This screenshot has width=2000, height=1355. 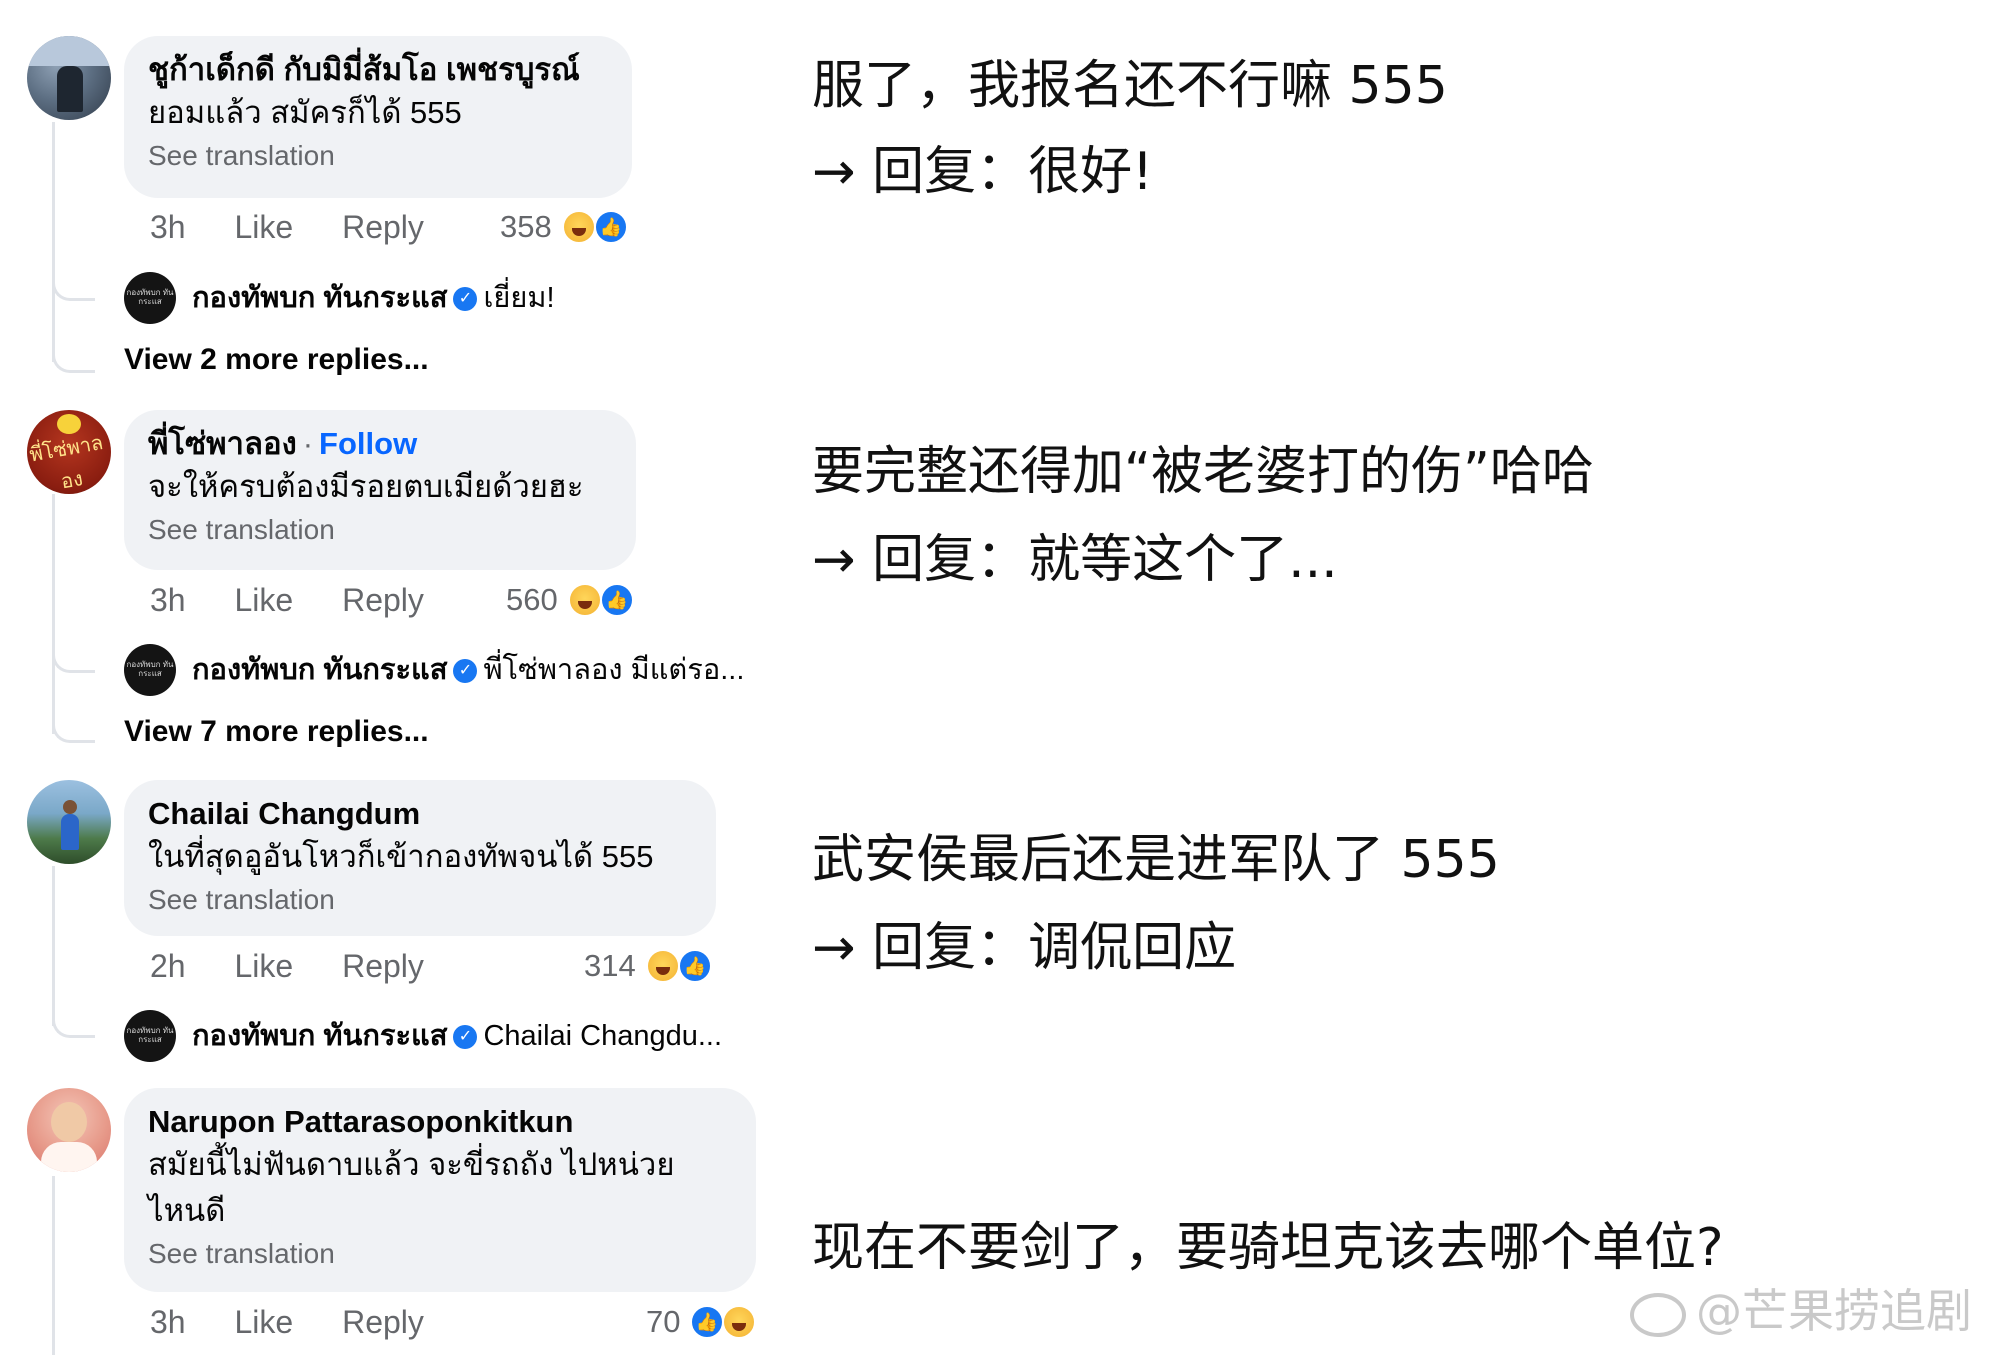 I want to click on follow-button: Follow, so click(x=368, y=443).